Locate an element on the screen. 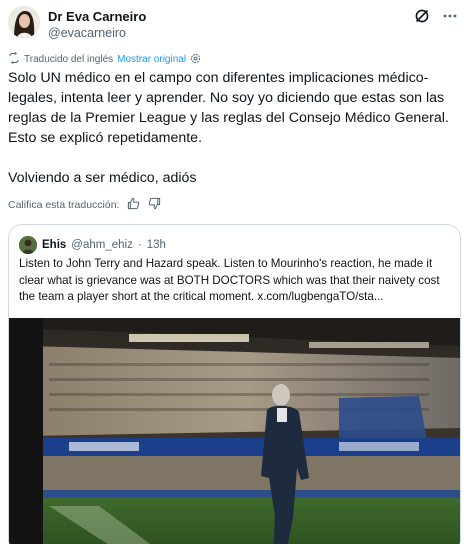  thumbs-down-icon is located at coordinates (154, 205).